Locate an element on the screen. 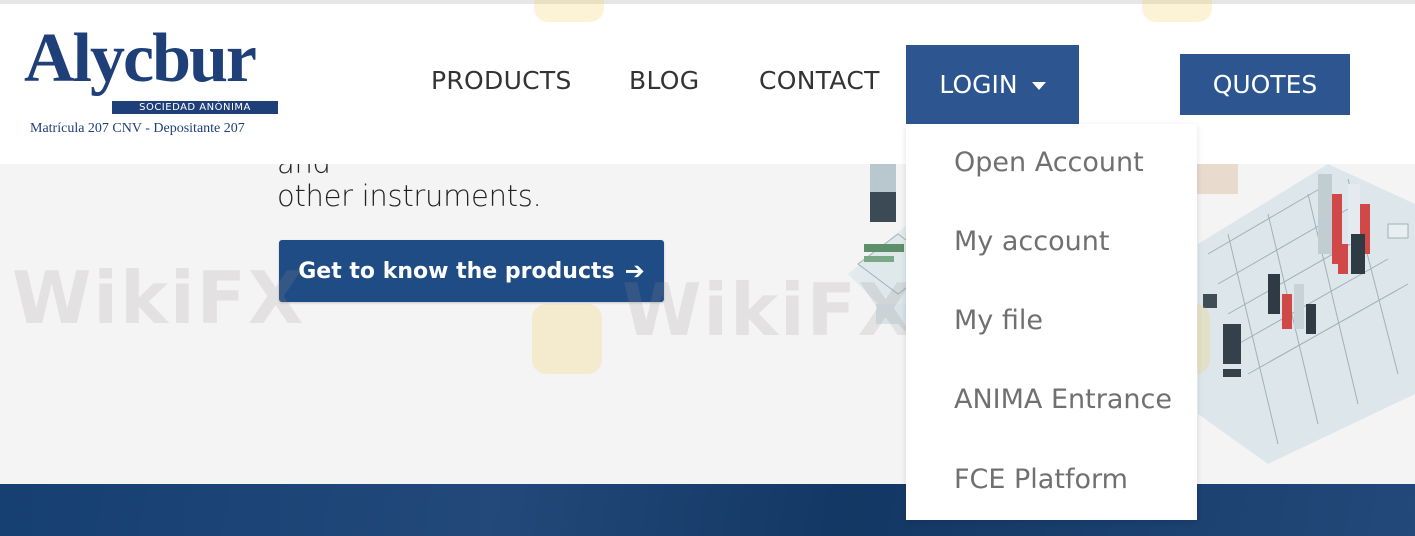 Image resolution: width=1415 pixels, height=536 pixels. caret-down-icon is located at coordinates (1038, 85).